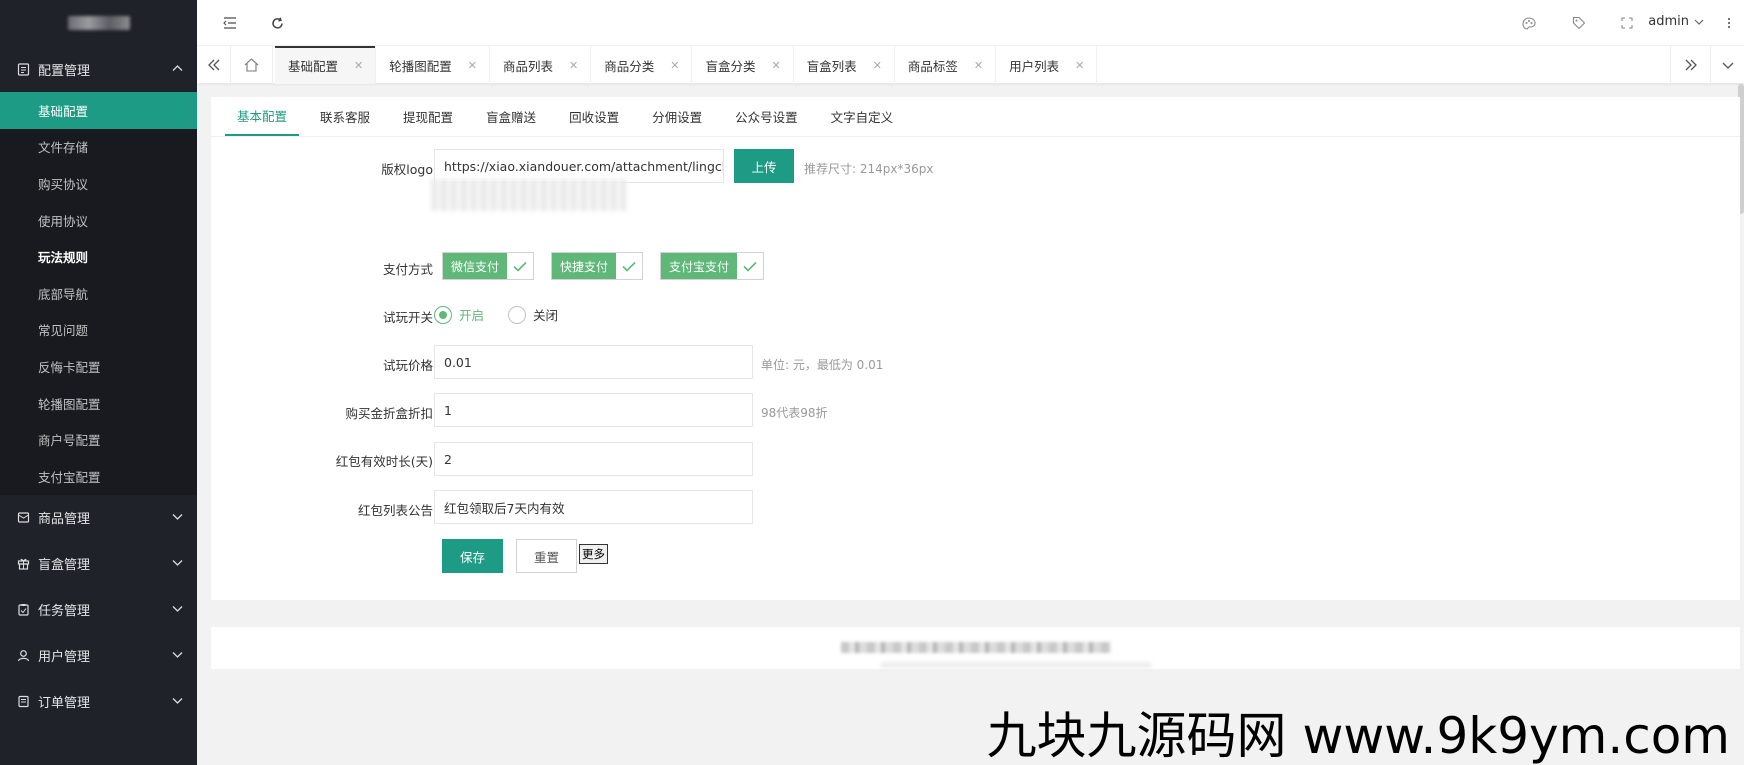 This screenshot has width=1744, height=765. What do you see at coordinates (594, 116) in the screenshot?
I see `subtab-recycle: 回收设置` at bounding box center [594, 116].